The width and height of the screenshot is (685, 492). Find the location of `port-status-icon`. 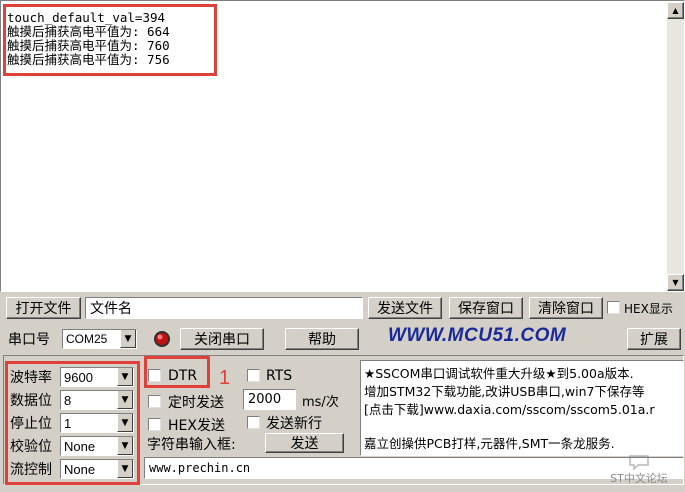

port-status-icon is located at coordinates (162, 339).